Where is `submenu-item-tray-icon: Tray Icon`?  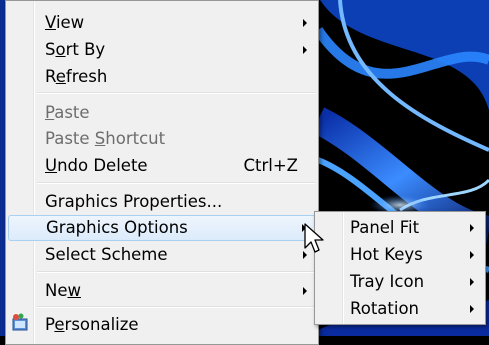 submenu-item-tray-icon: Tray Icon is located at coordinates (400, 282).